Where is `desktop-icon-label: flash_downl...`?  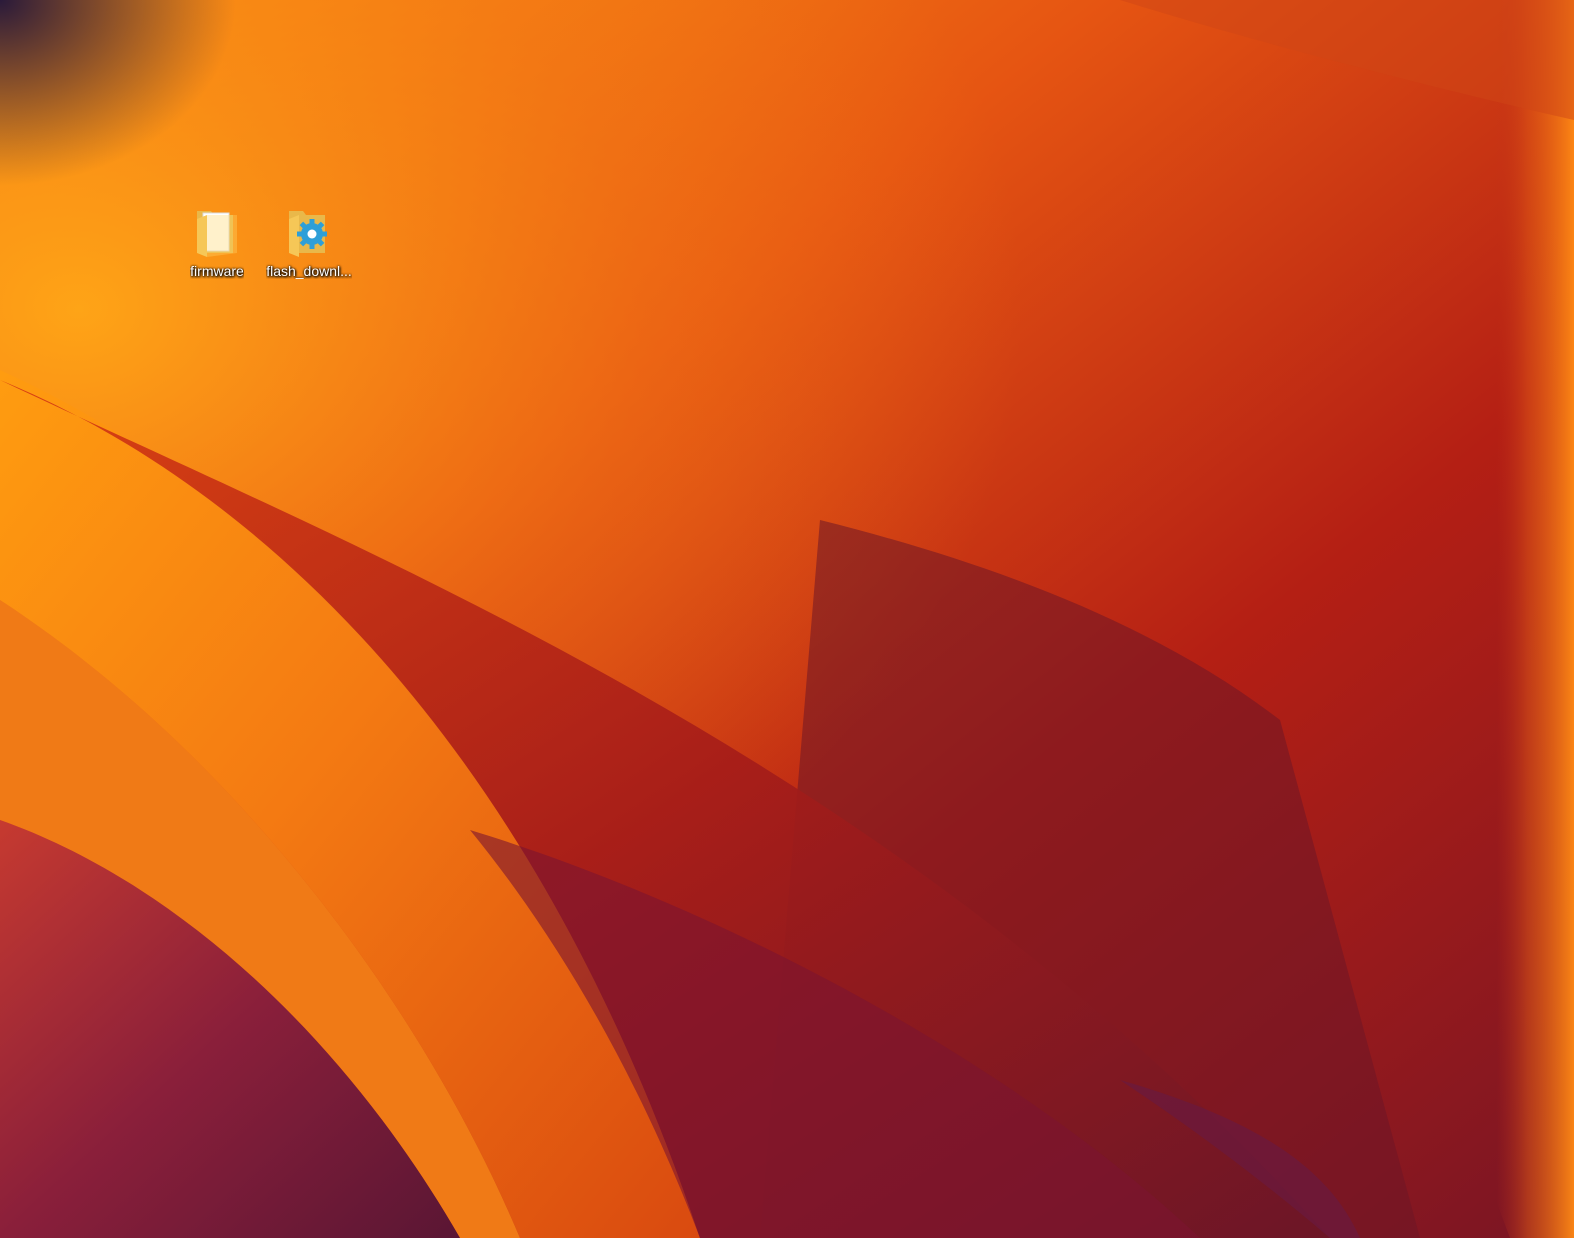
desktop-icon-label: flash_downl... is located at coordinates (309, 271).